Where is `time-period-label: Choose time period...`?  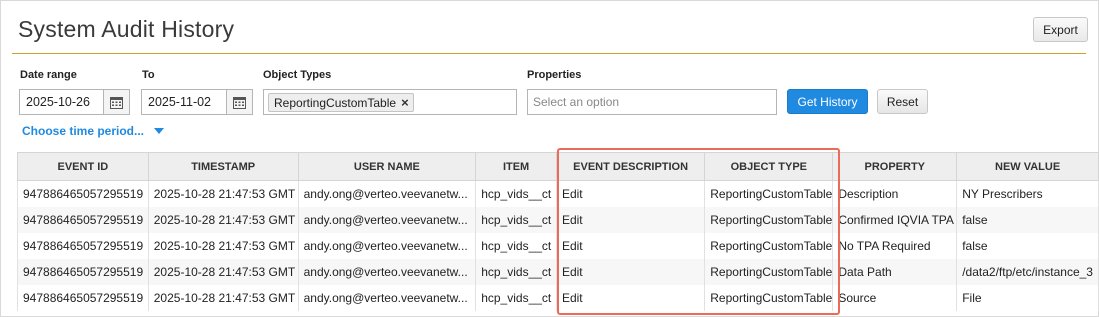
time-period-label: Choose time period... is located at coordinates (83, 131).